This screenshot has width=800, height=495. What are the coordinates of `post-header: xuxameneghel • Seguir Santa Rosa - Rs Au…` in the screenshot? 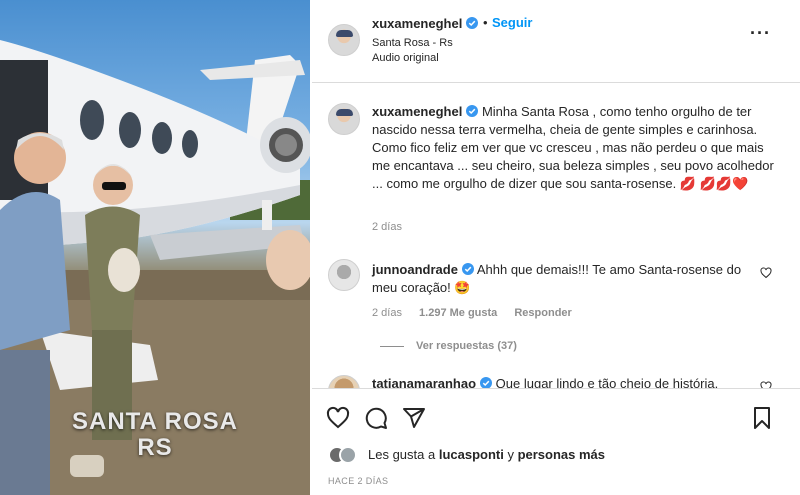 It's located at (556, 41).